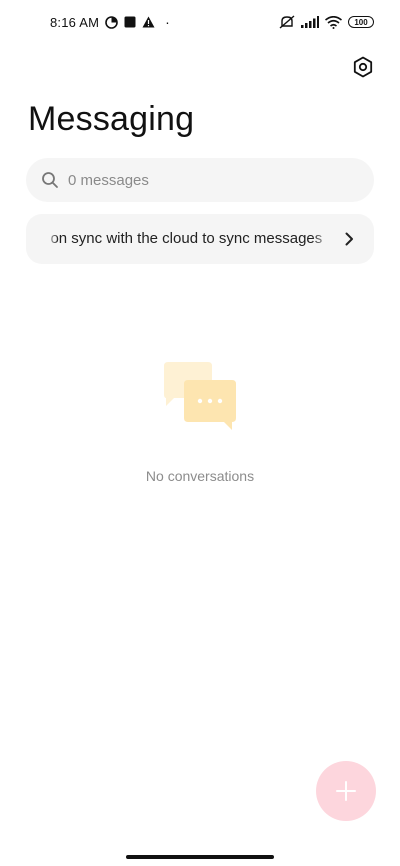 This screenshot has width=400, height=866. What do you see at coordinates (287, 22) in the screenshot?
I see `mute-icon` at bounding box center [287, 22].